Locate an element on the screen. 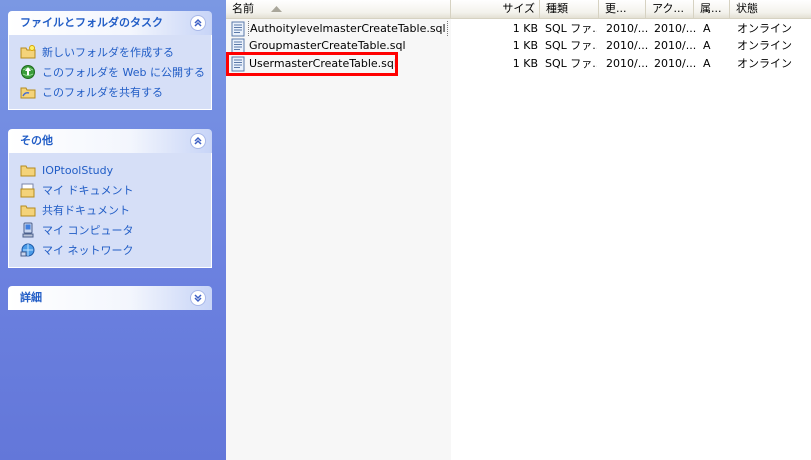 This screenshot has height=460, width=811. expand-icon is located at coordinates (198, 298).